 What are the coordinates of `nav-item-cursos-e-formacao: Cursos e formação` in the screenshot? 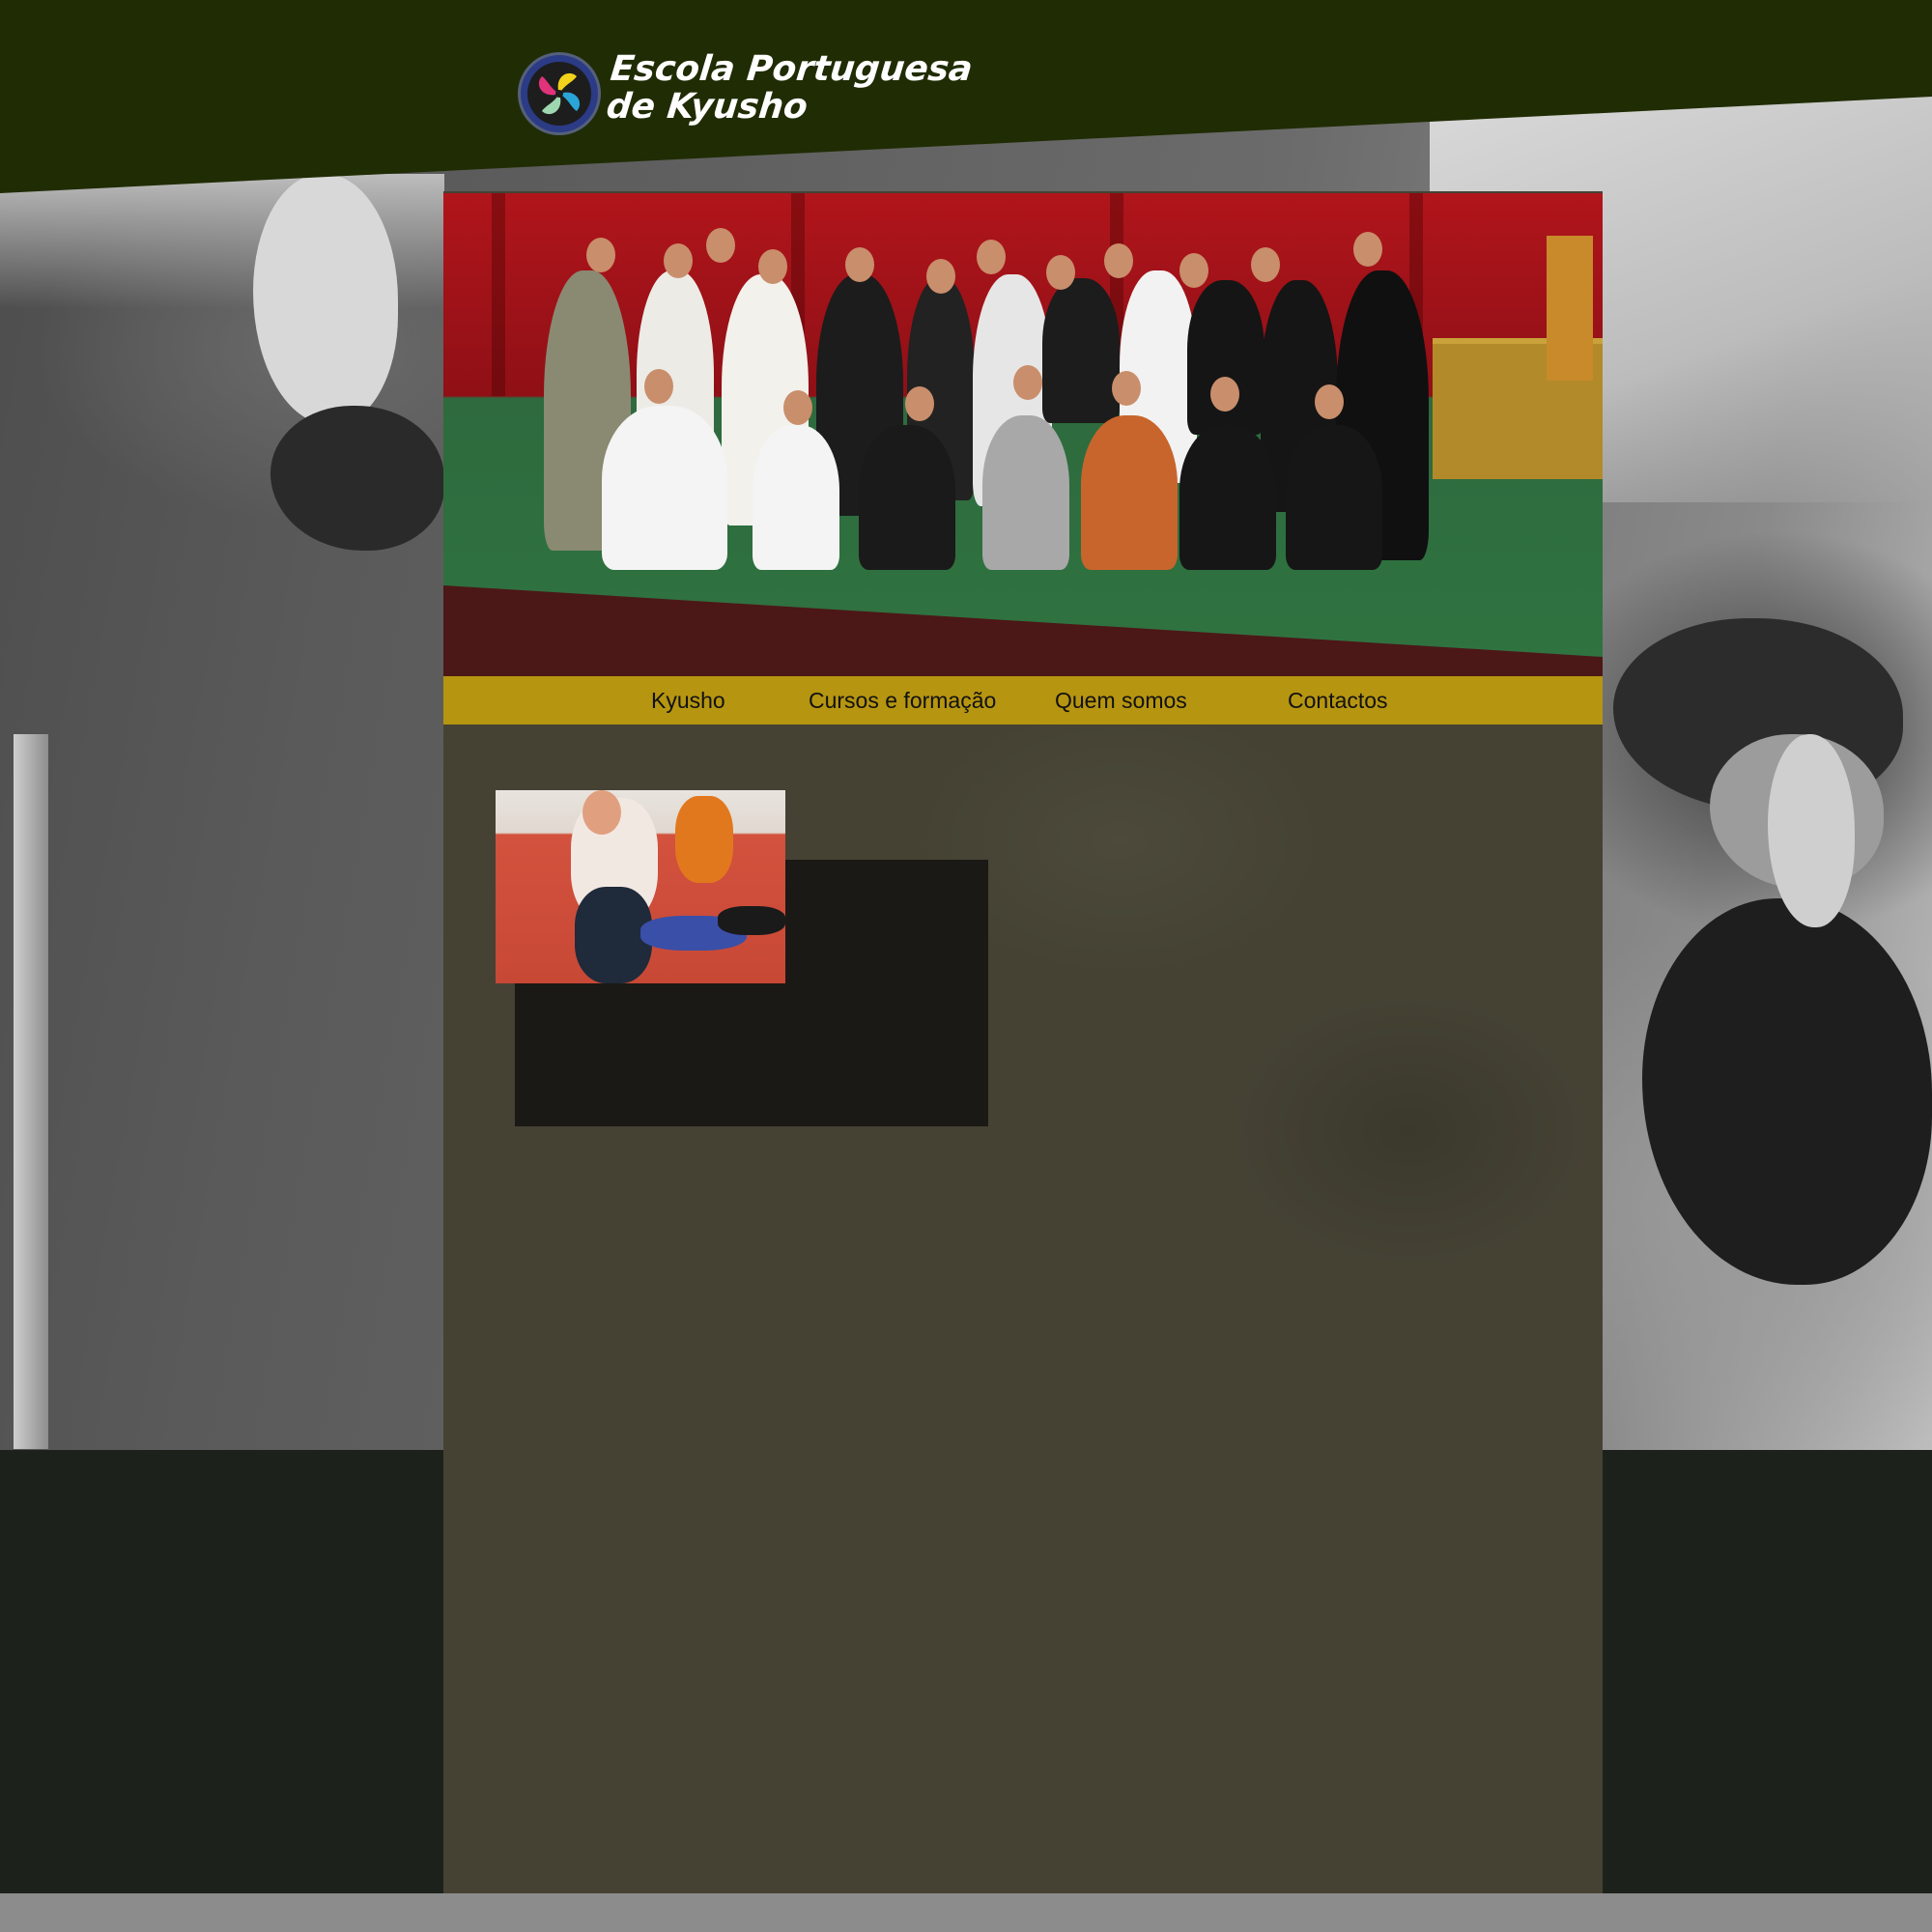 It's located at (902, 701).